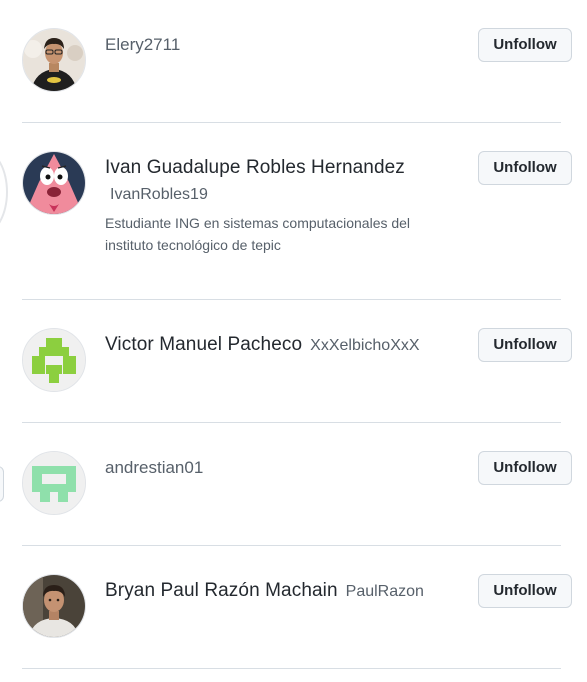 The width and height of the screenshot is (587, 682). Describe the element at coordinates (221, 590) in the screenshot. I see `user-full-name: Bryan Paul Razón Machain` at that location.